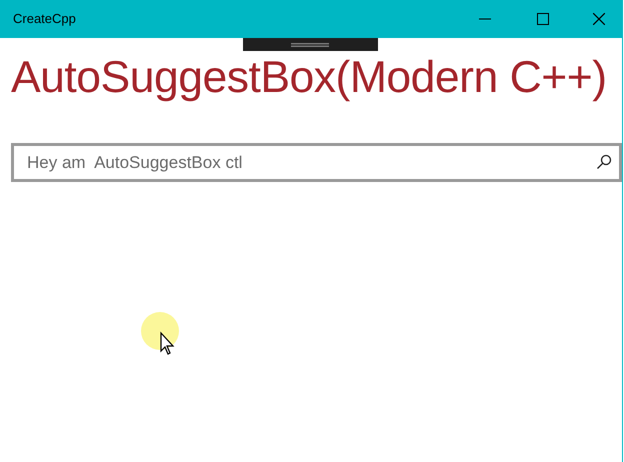 The height and width of the screenshot is (462, 624). What do you see at coordinates (309, 78) in the screenshot?
I see `page-heading: AutoSuggestBox(Modern C++)` at bounding box center [309, 78].